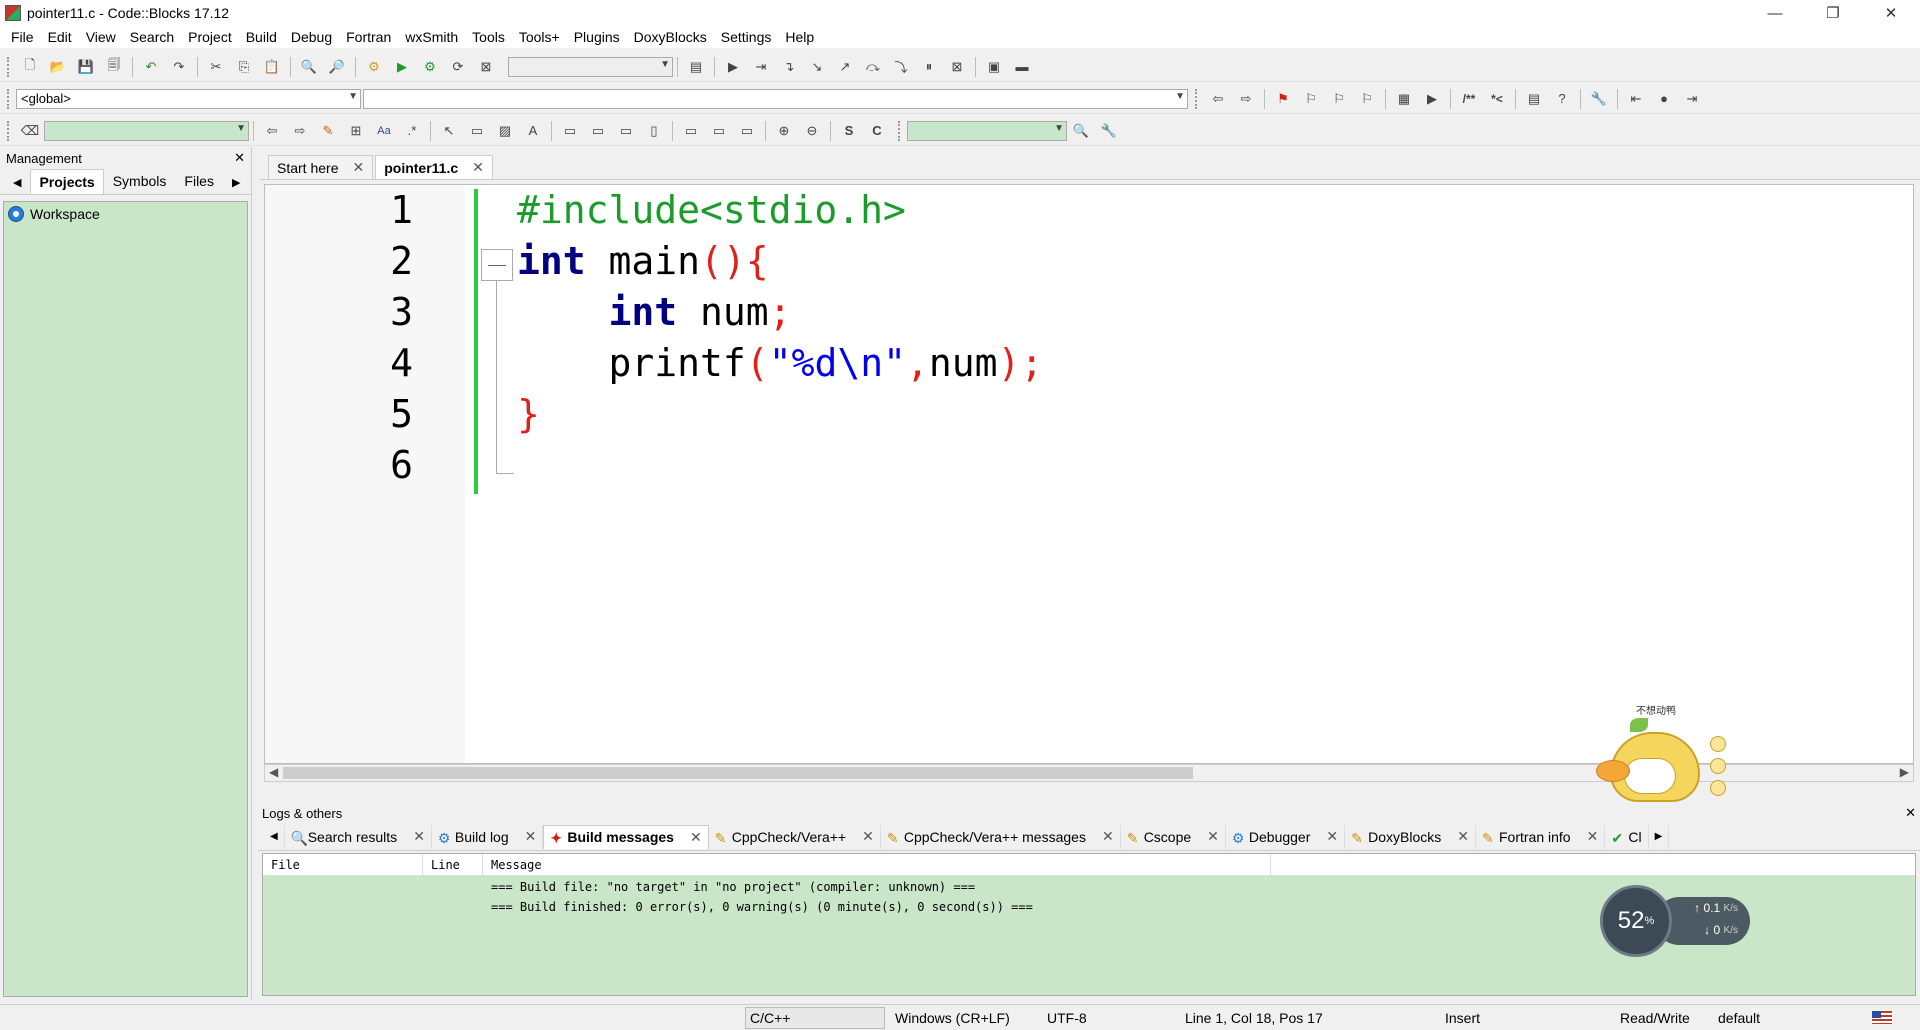  I want to click on menu-wxsmith: wxSmith, so click(431, 37).